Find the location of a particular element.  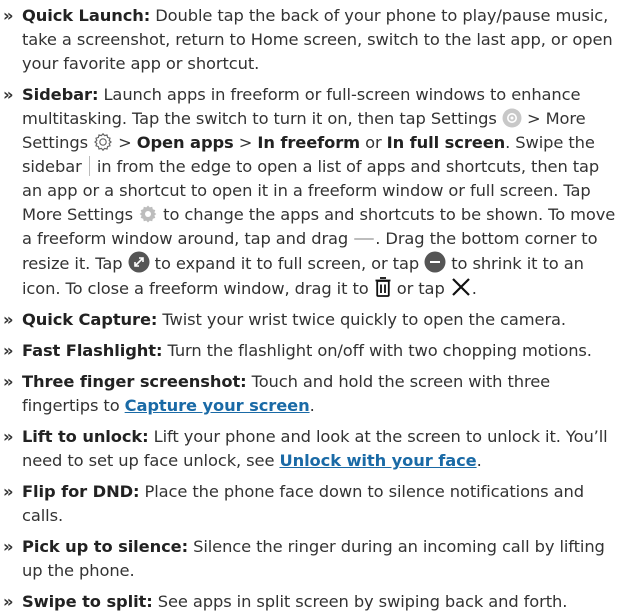

minimize-icon is located at coordinates (435, 262).